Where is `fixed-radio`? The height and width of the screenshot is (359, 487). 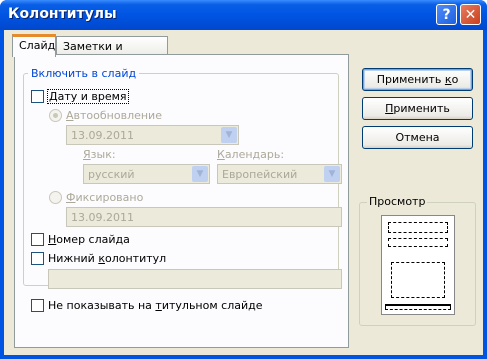
fixed-radio is located at coordinates (55, 197).